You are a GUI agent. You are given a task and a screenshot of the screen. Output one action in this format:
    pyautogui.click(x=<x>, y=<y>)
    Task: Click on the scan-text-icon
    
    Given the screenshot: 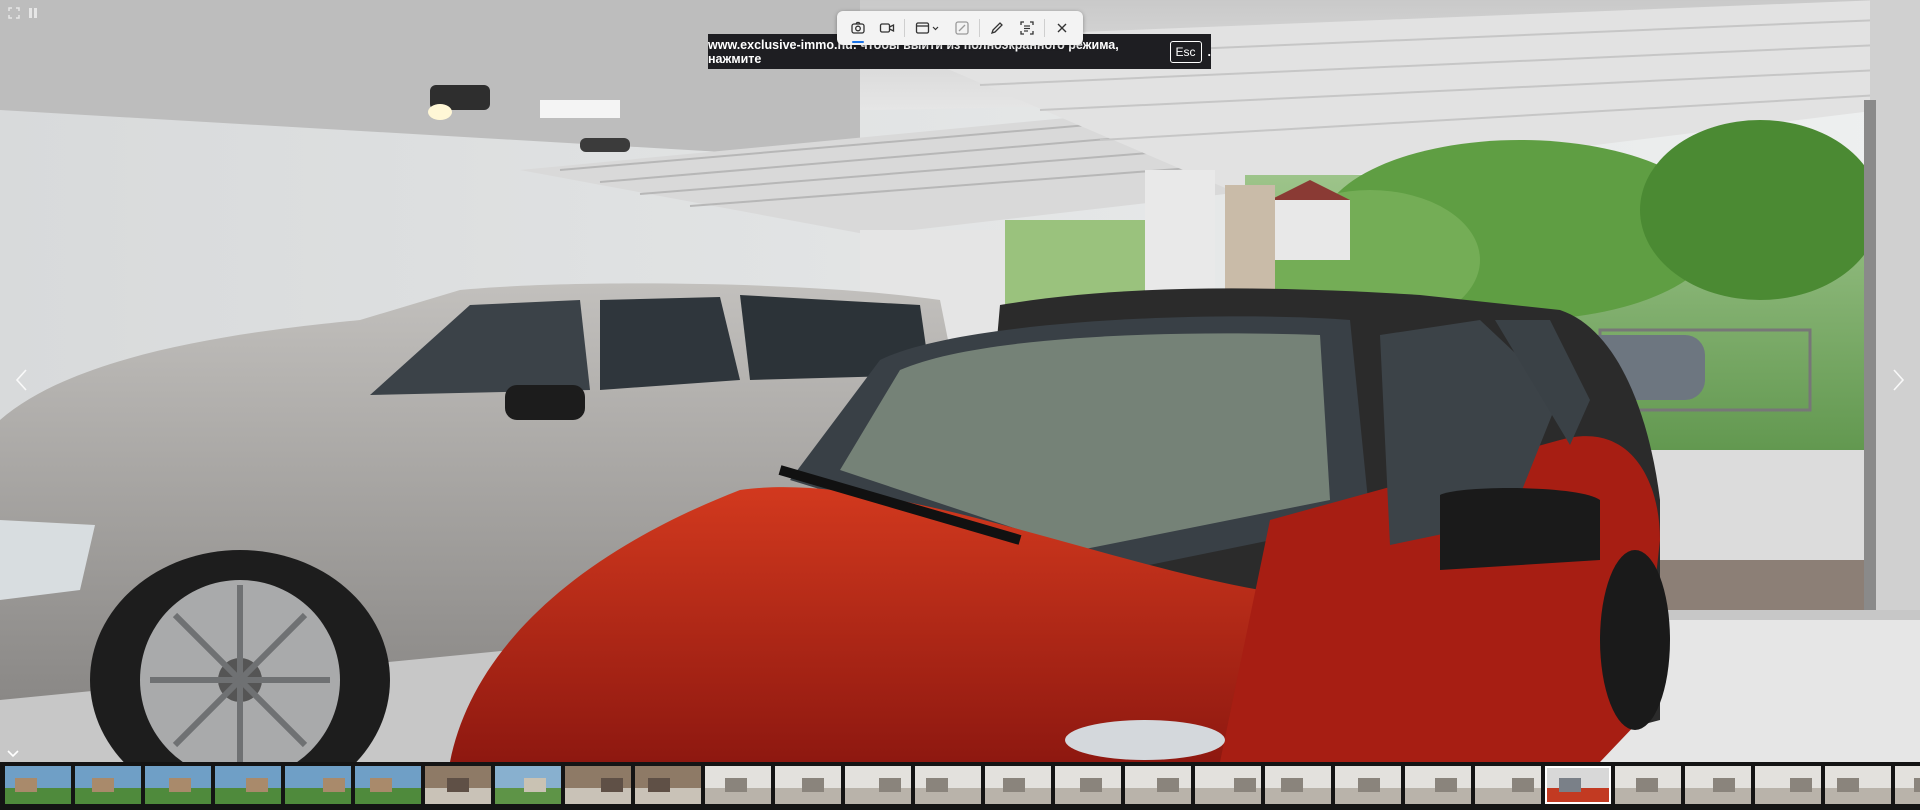 What is the action you would take?
    pyautogui.click(x=1027, y=28)
    